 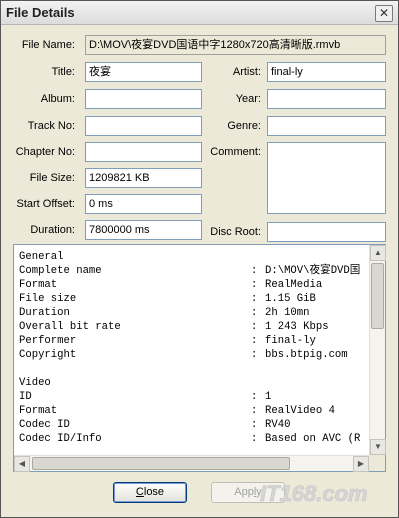 I want to click on arrow-down-icon: ▼, so click(x=378, y=446).